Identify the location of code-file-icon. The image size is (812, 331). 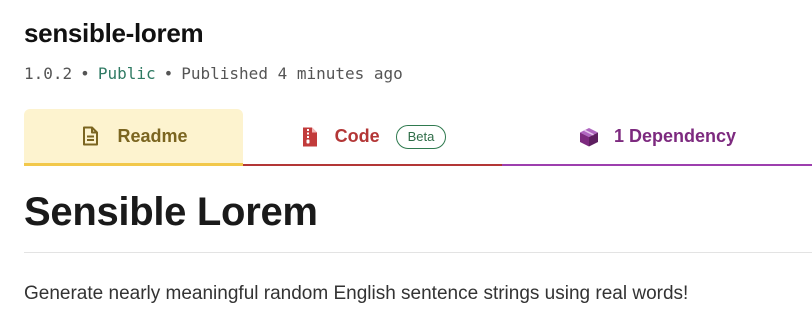
(310, 137).